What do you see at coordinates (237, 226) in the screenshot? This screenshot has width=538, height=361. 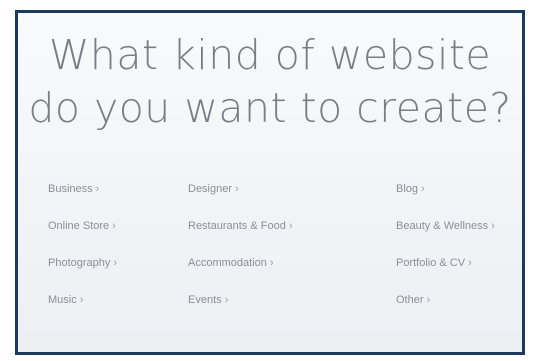 I see `category-label: Restaurants & Food` at bounding box center [237, 226].